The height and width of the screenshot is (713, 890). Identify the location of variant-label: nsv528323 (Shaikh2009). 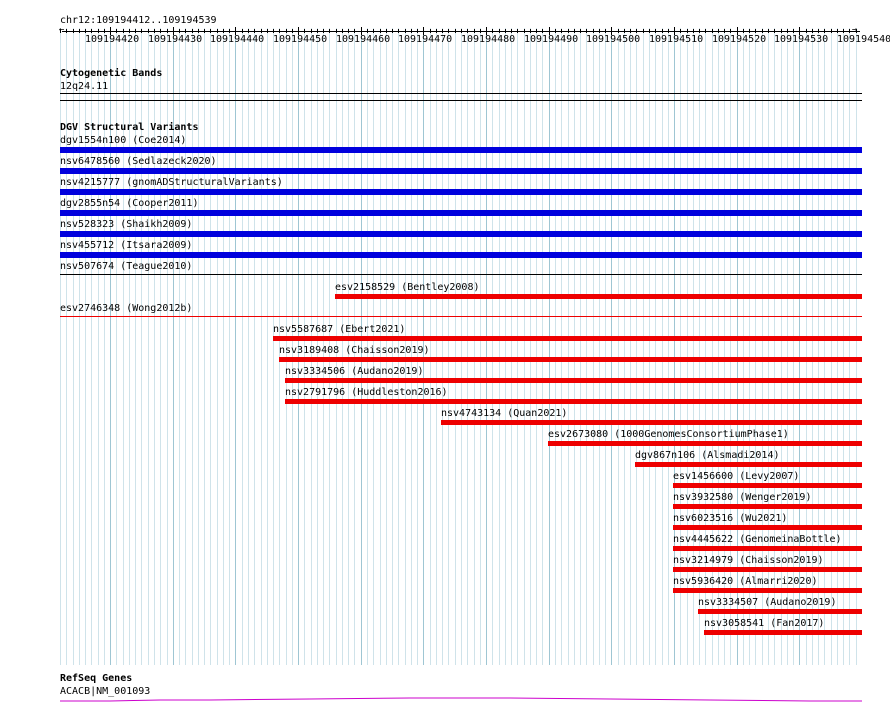
(126, 224).